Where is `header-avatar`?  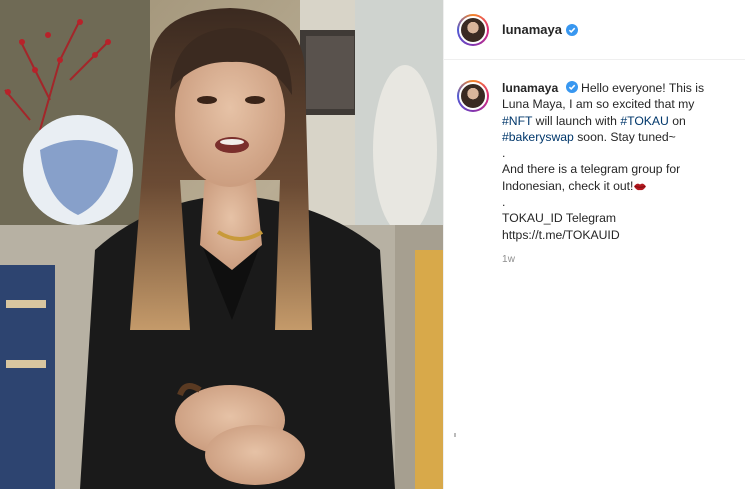
header-avatar is located at coordinates (473, 29).